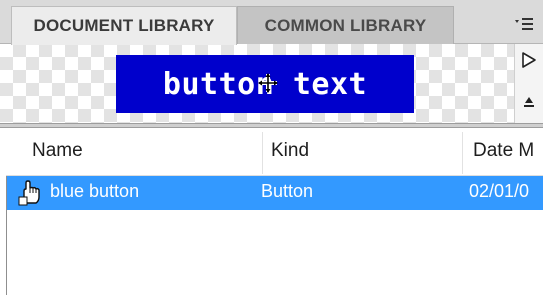 This screenshot has width=543, height=295. Describe the element at coordinates (345, 25) in the screenshot. I see `tab-common-library: COMMON LIBRARY` at that location.